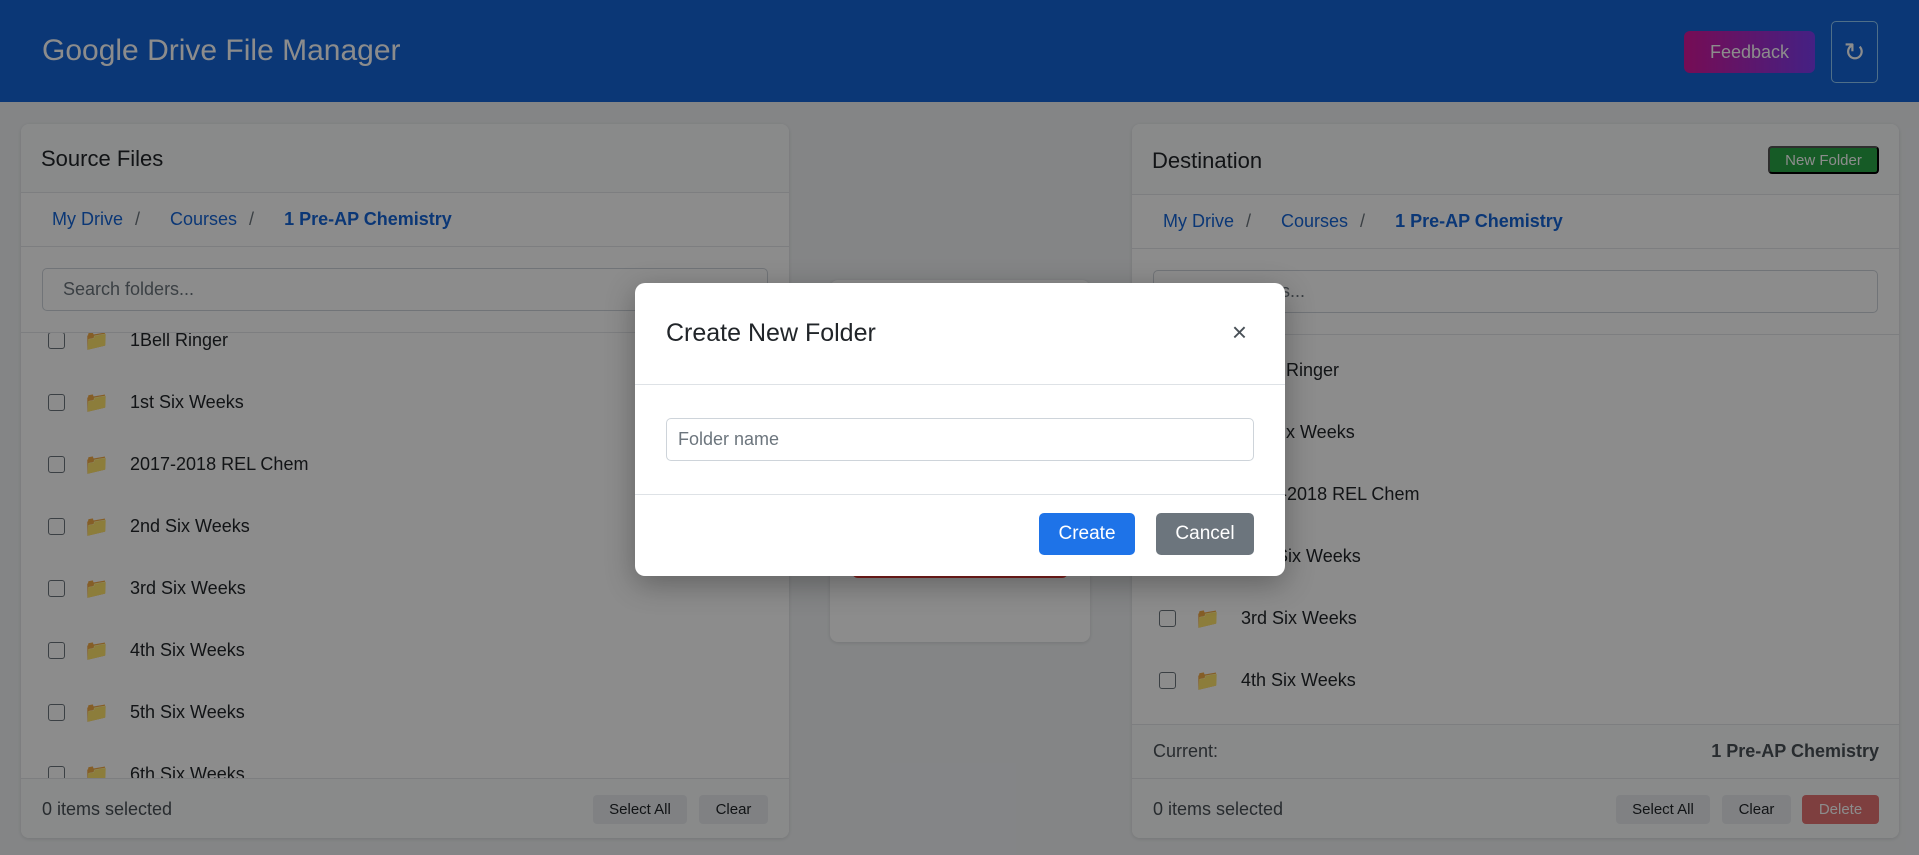  What do you see at coordinates (960, 334) in the screenshot?
I see `modal-header: Create New Folder ×` at bounding box center [960, 334].